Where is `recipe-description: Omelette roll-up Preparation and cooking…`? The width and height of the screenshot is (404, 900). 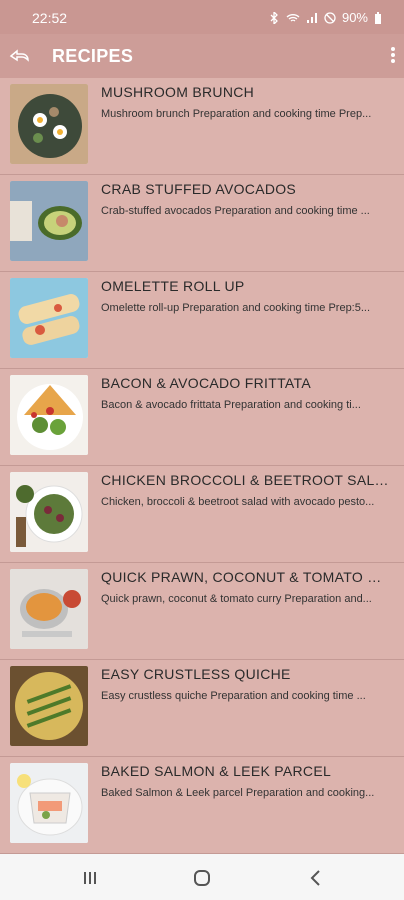 recipe-description: Omelette roll-up Preparation and cooking… is located at coordinates (236, 308).